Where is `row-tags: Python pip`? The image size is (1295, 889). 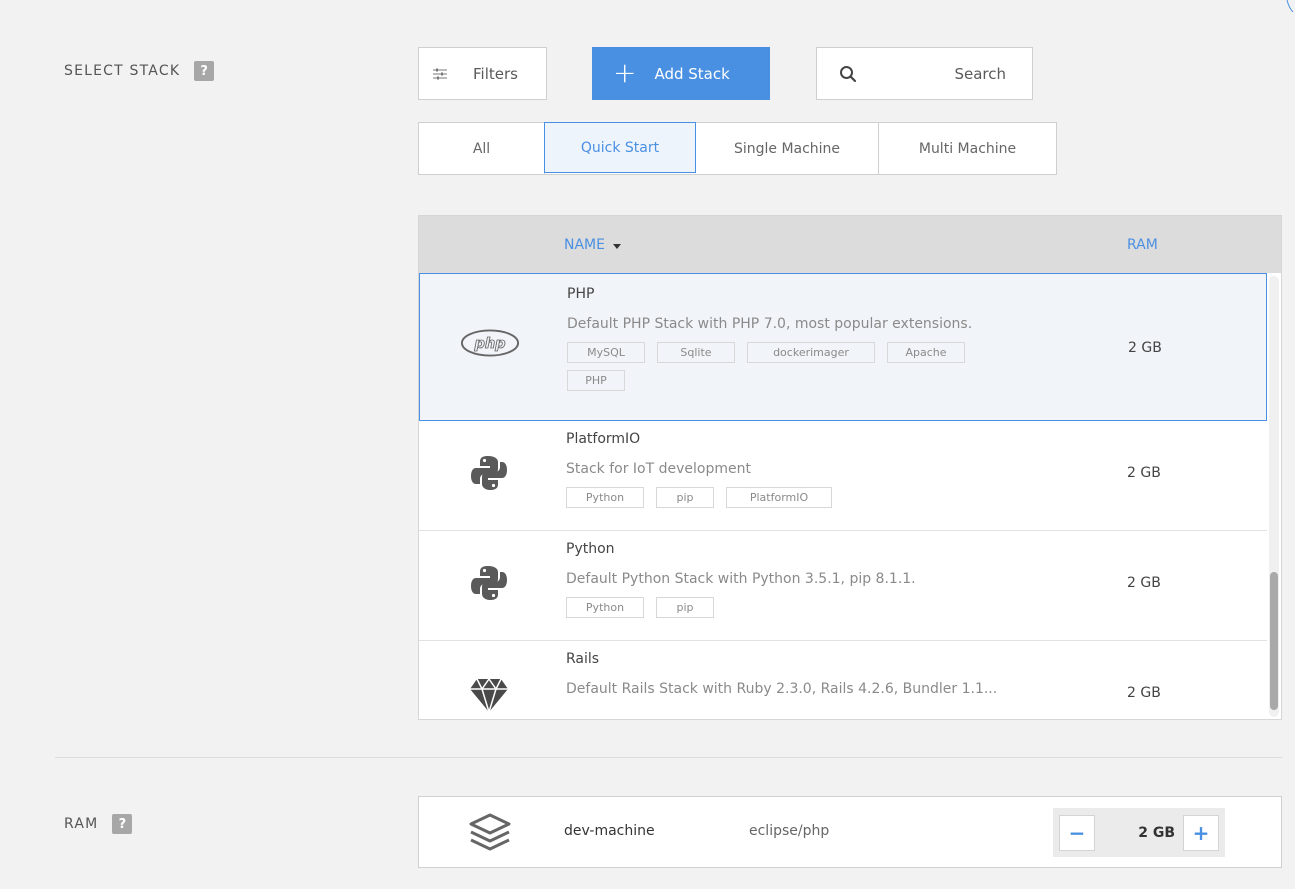
row-tags: Python pip is located at coordinates (781, 607).